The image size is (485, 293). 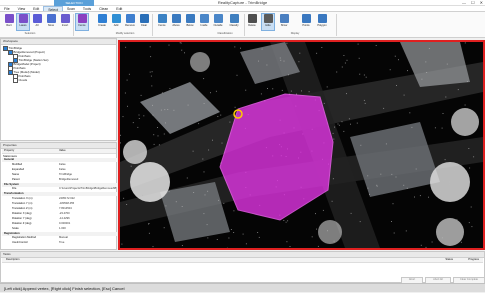 What do you see at coordinates (449, 260) in the screenshot?
I see `status-column-header: Status` at bounding box center [449, 260].